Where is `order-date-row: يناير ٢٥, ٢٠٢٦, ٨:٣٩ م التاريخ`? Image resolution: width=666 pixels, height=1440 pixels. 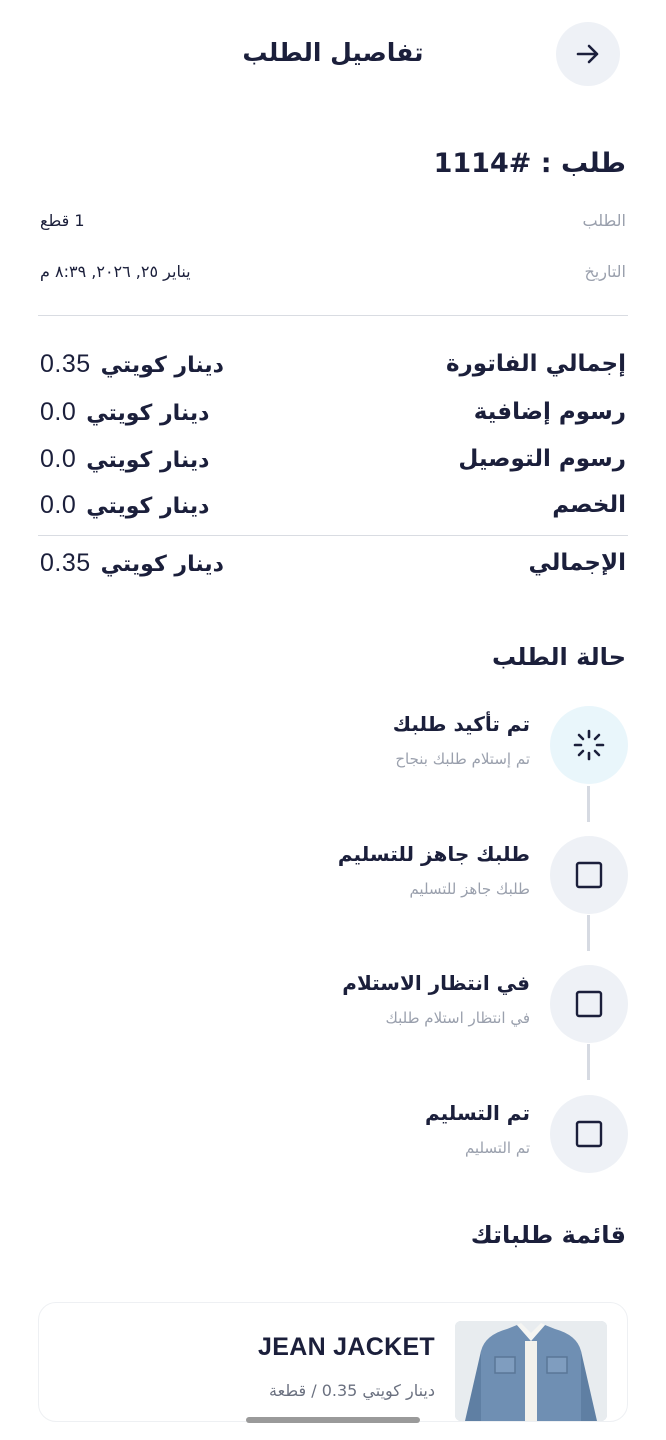 order-date-row: يناير ٢٥, ٢٠٢٦, ٨:٣٩ م التاريخ is located at coordinates (333, 271).